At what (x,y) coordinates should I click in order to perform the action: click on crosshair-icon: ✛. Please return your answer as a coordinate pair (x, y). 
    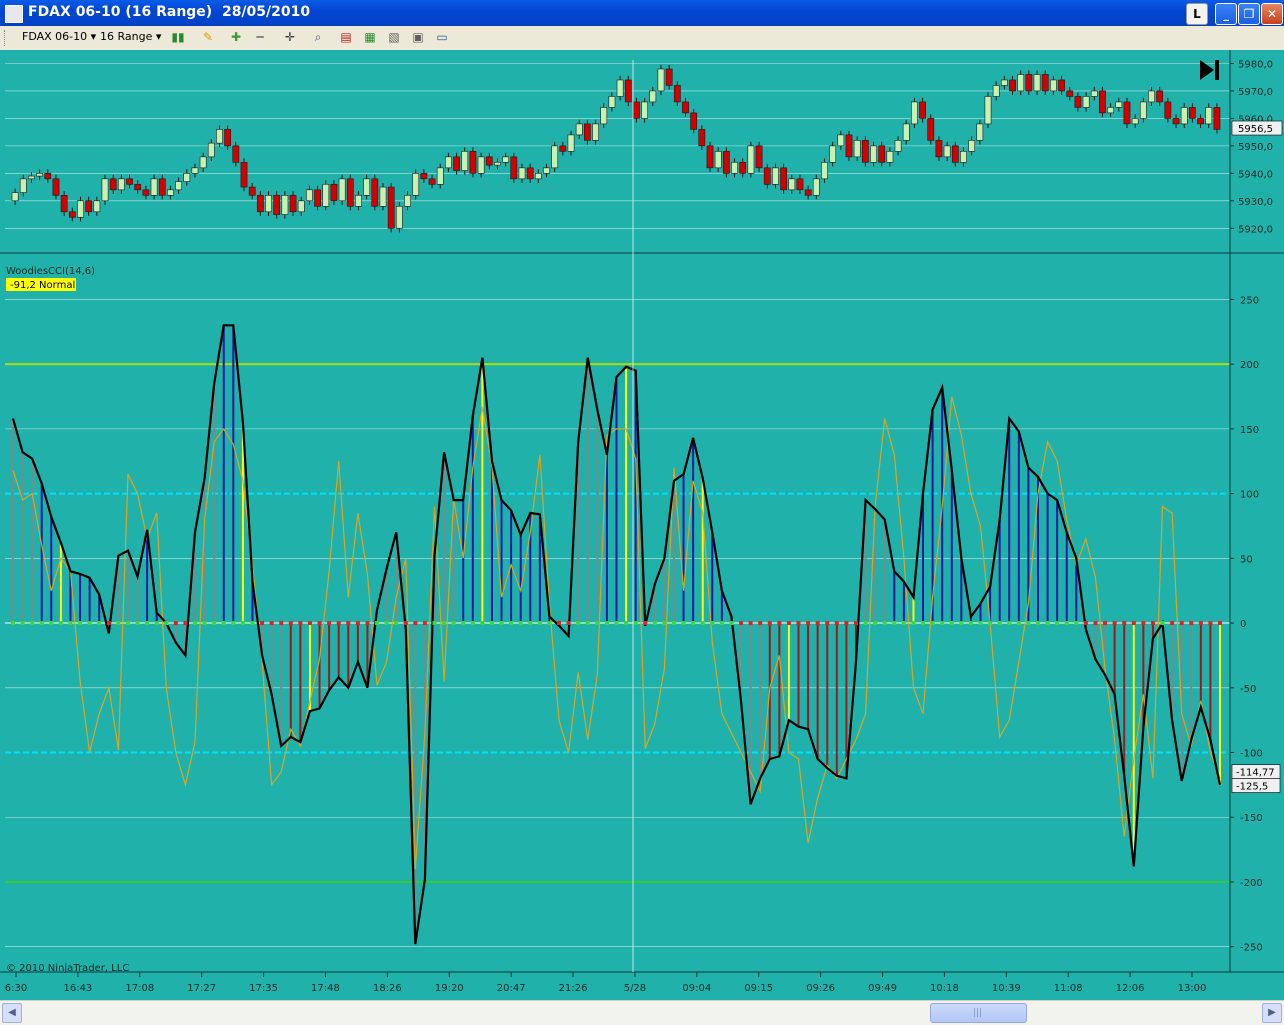
    Looking at the image, I should click on (290, 37).